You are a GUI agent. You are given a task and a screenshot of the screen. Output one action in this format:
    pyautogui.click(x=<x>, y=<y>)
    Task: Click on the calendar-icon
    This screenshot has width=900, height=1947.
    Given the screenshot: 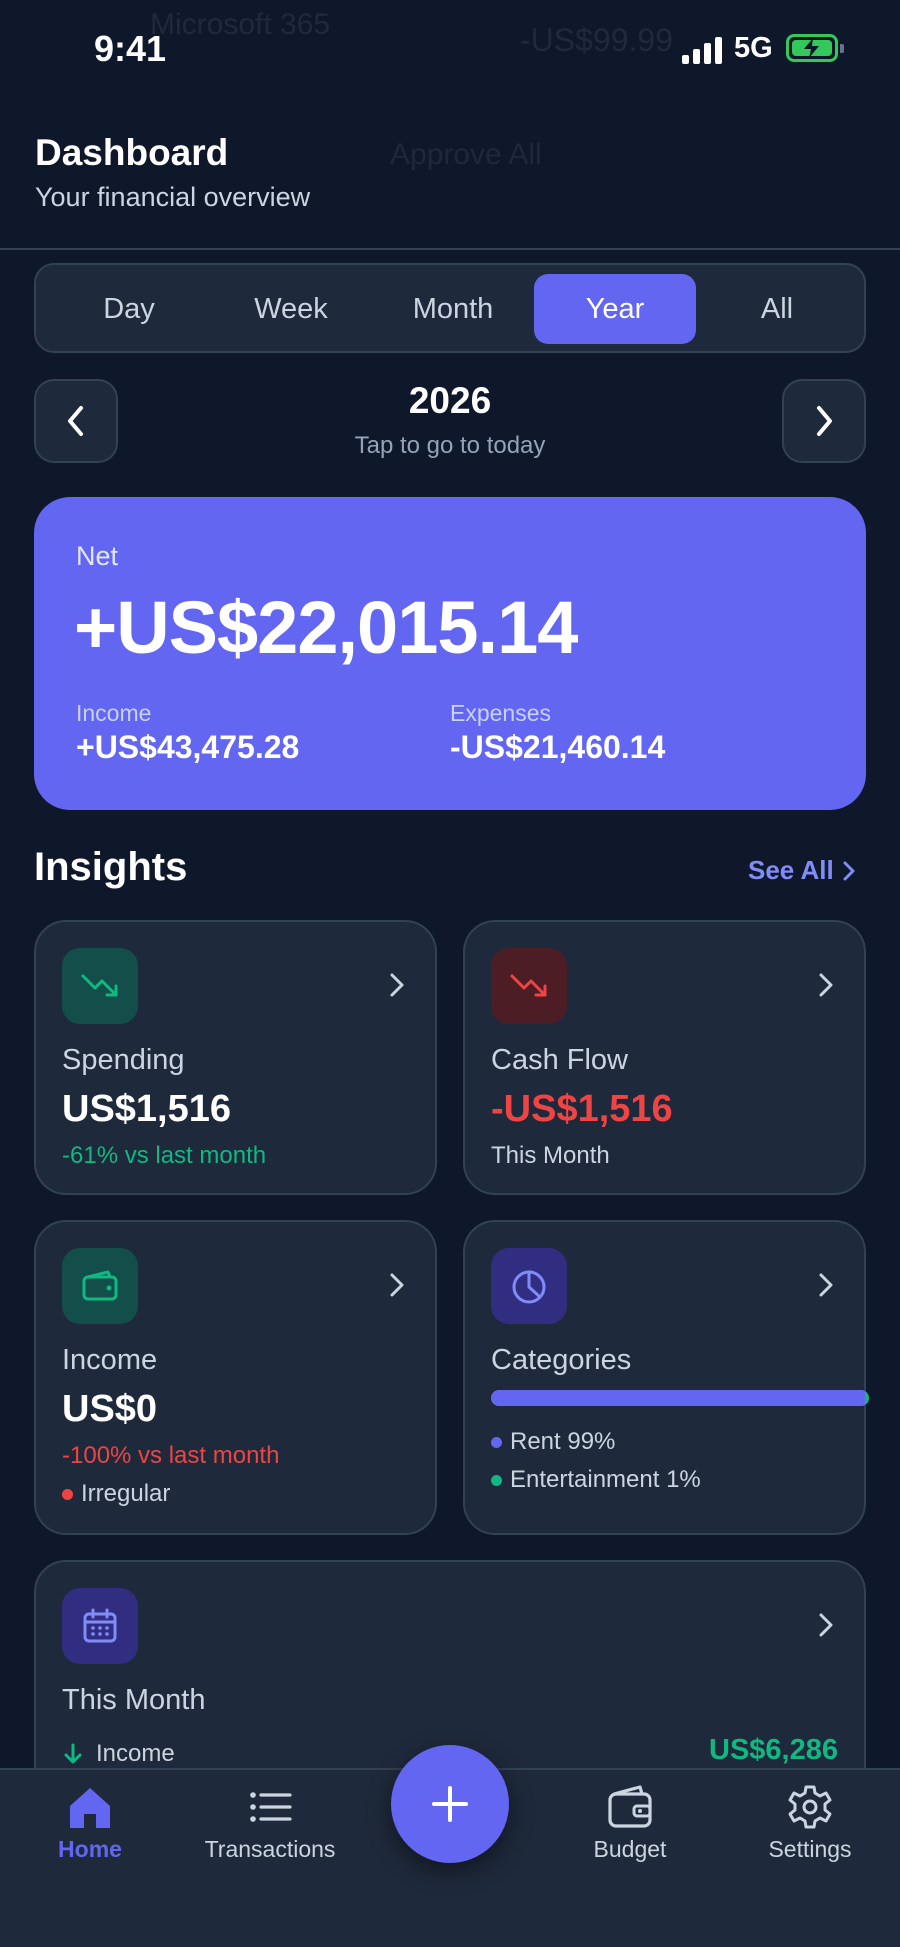 What is the action you would take?
    pyautogui.click(x=100, y=1625)
    